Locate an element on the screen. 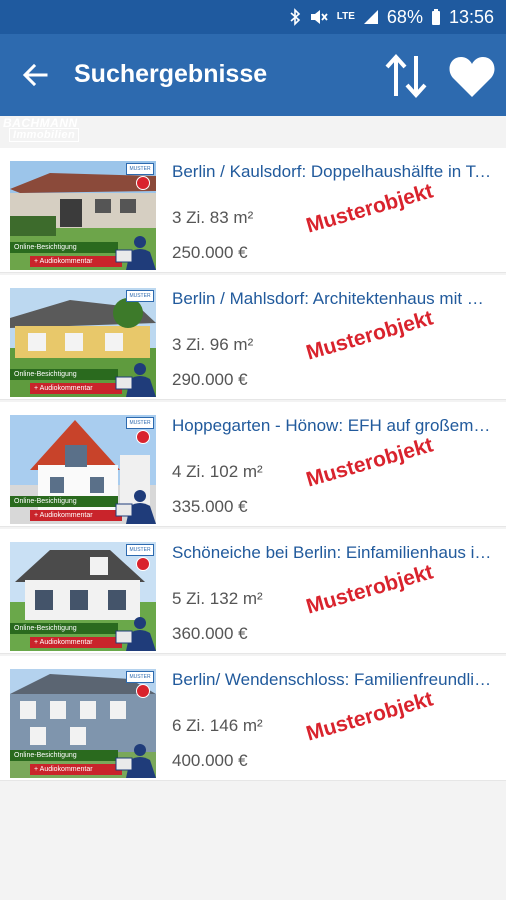 Image resolution: width=506 pixels, height=900 pixels. status-bar: LTE 68% 13:56 is located at coordinates (253, 17).